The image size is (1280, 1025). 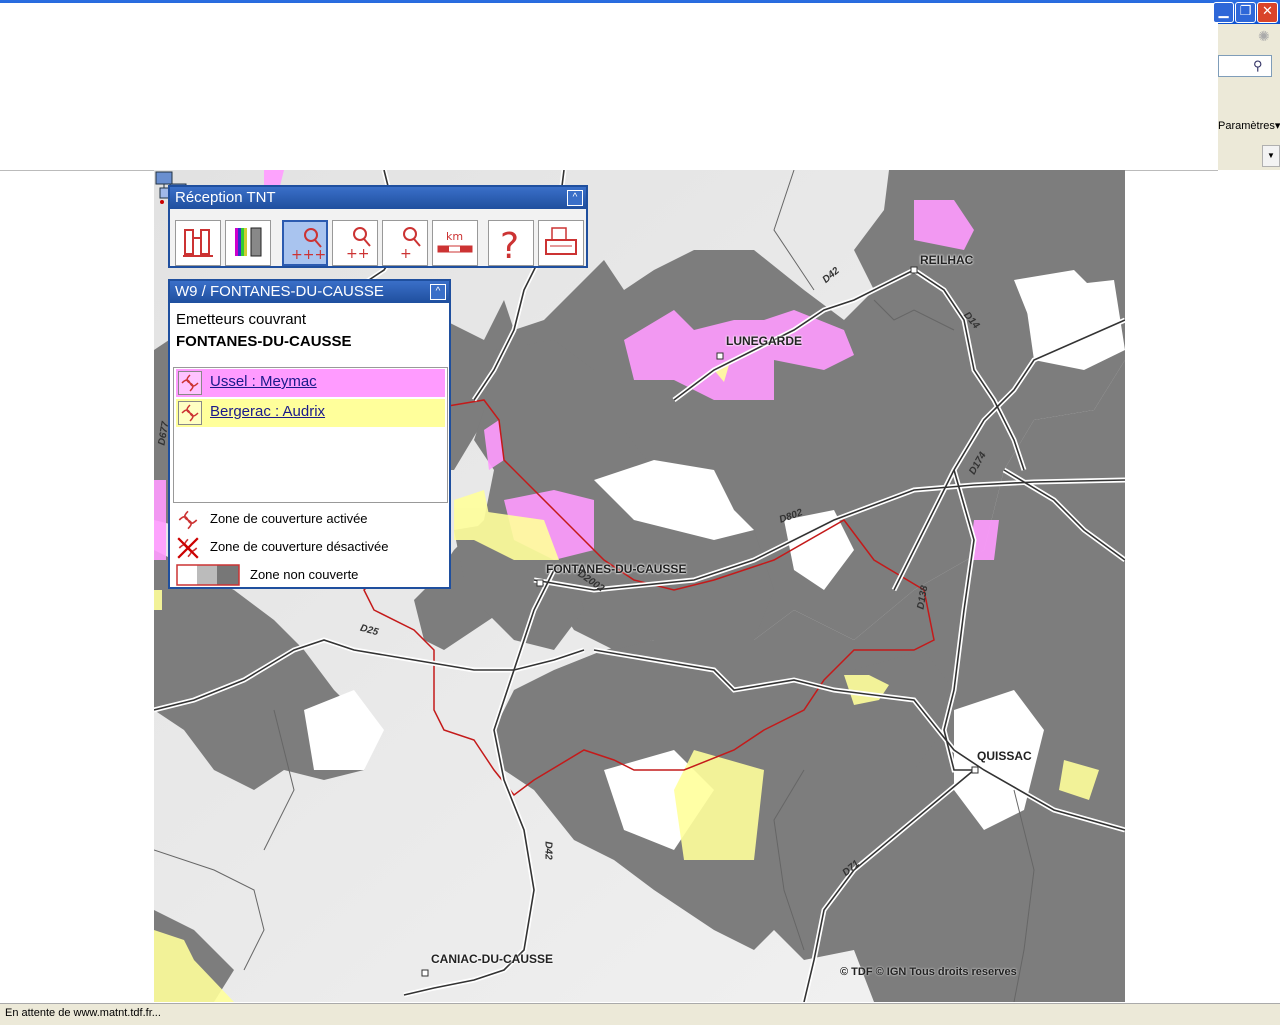 I want to click on place-label: FONTANES-DU-CAUSSE, so click(x=616, y=569).